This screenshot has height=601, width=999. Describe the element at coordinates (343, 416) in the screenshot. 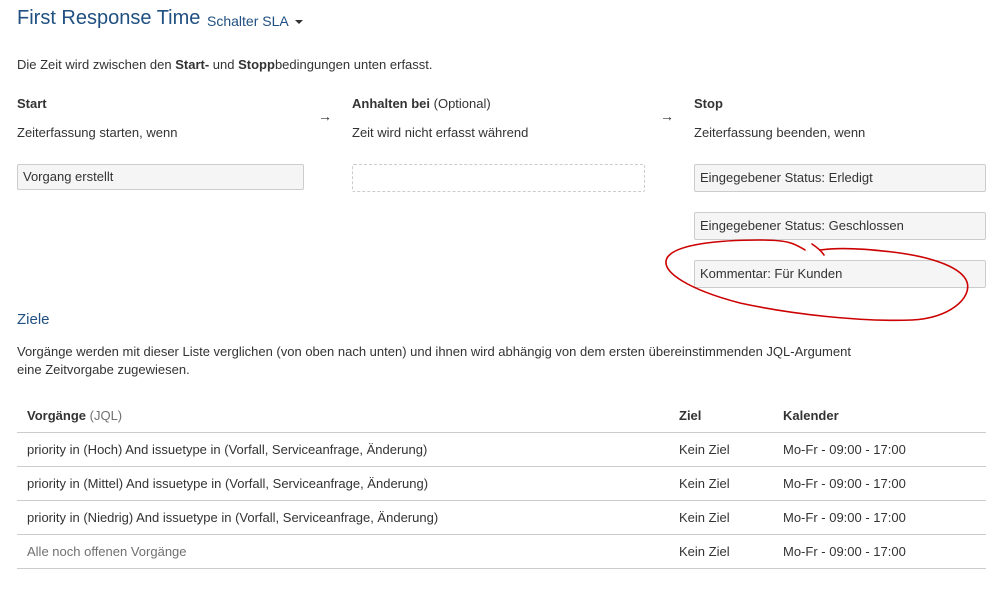

I see `column-header-issues: Vorgänge (JQL)` at that location.